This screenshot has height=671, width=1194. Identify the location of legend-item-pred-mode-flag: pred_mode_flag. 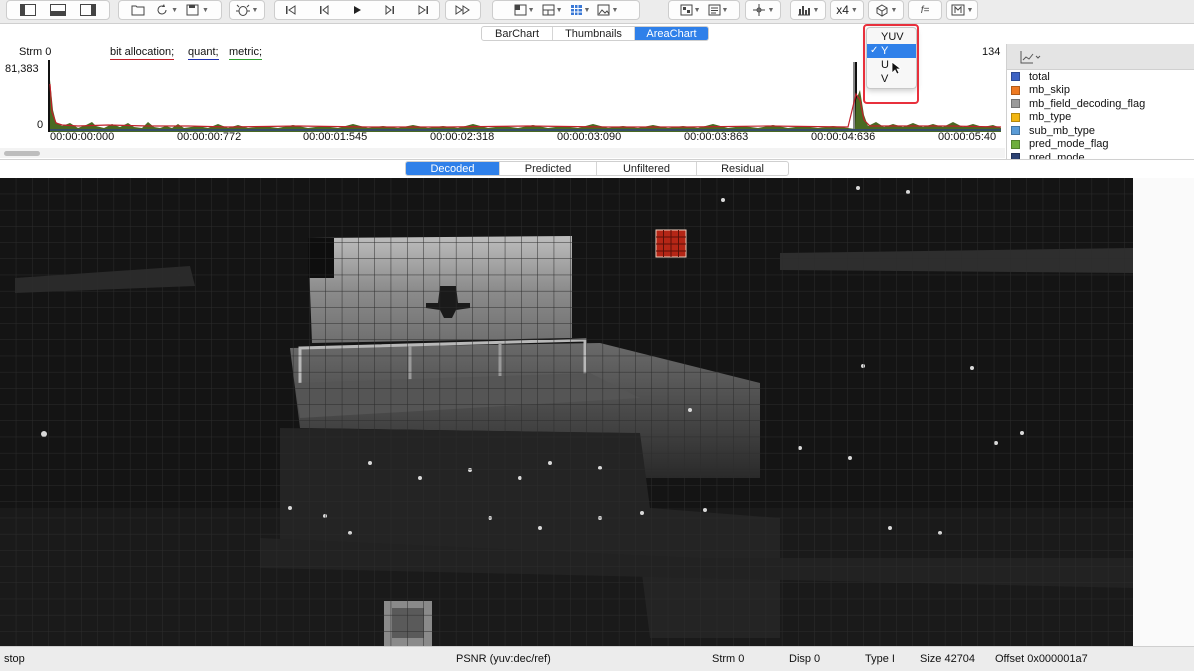
(1060, 144).